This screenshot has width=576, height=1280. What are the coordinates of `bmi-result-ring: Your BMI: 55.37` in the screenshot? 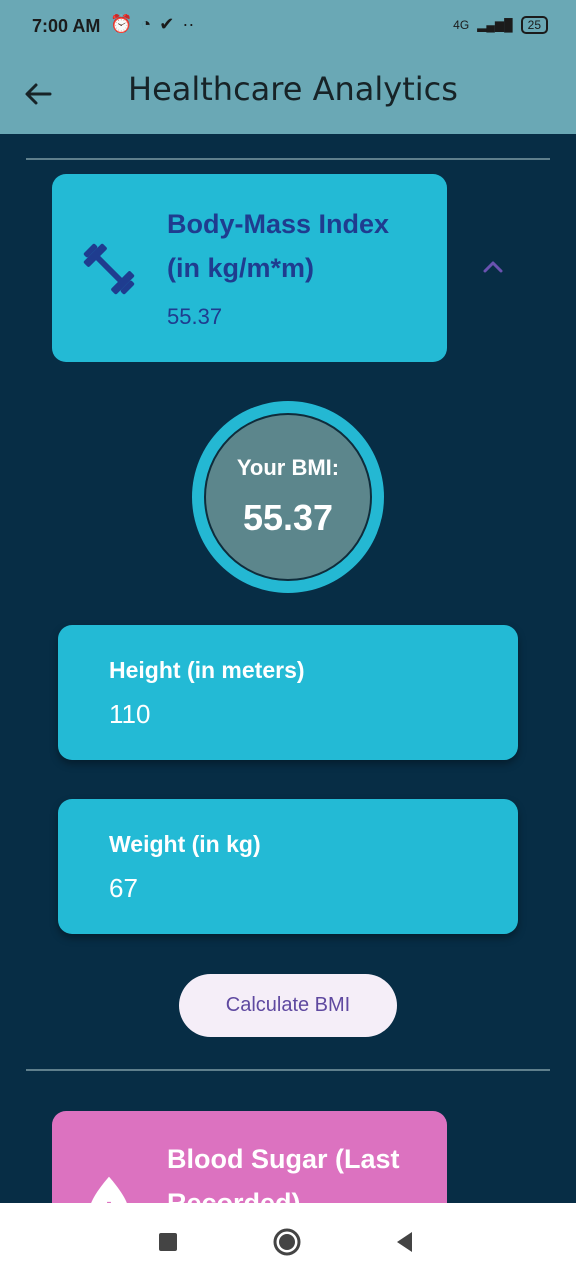 It's located at (288, 497).